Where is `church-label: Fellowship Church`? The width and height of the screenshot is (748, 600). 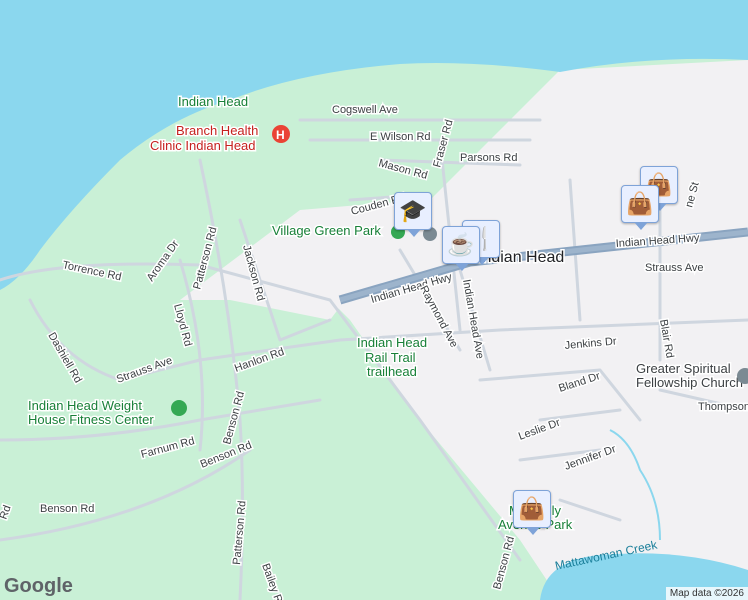 church-label: Fellowship Church is located at coordinates (690, 383).